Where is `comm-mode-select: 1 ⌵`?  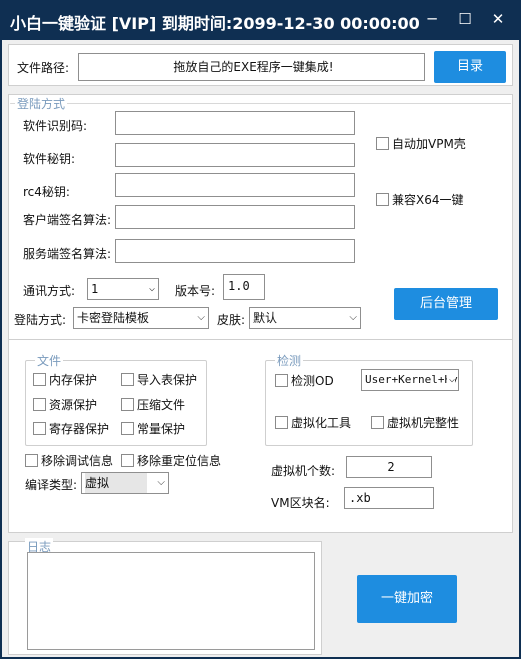
comm-mode-select: 1 ⌵ is located at coordinates (123, 289).